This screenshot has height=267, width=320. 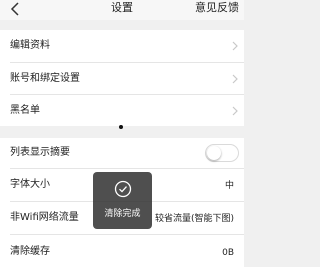 I want to click on row-clear-cache-label: 清除缓存, so click(x=30, y=251).